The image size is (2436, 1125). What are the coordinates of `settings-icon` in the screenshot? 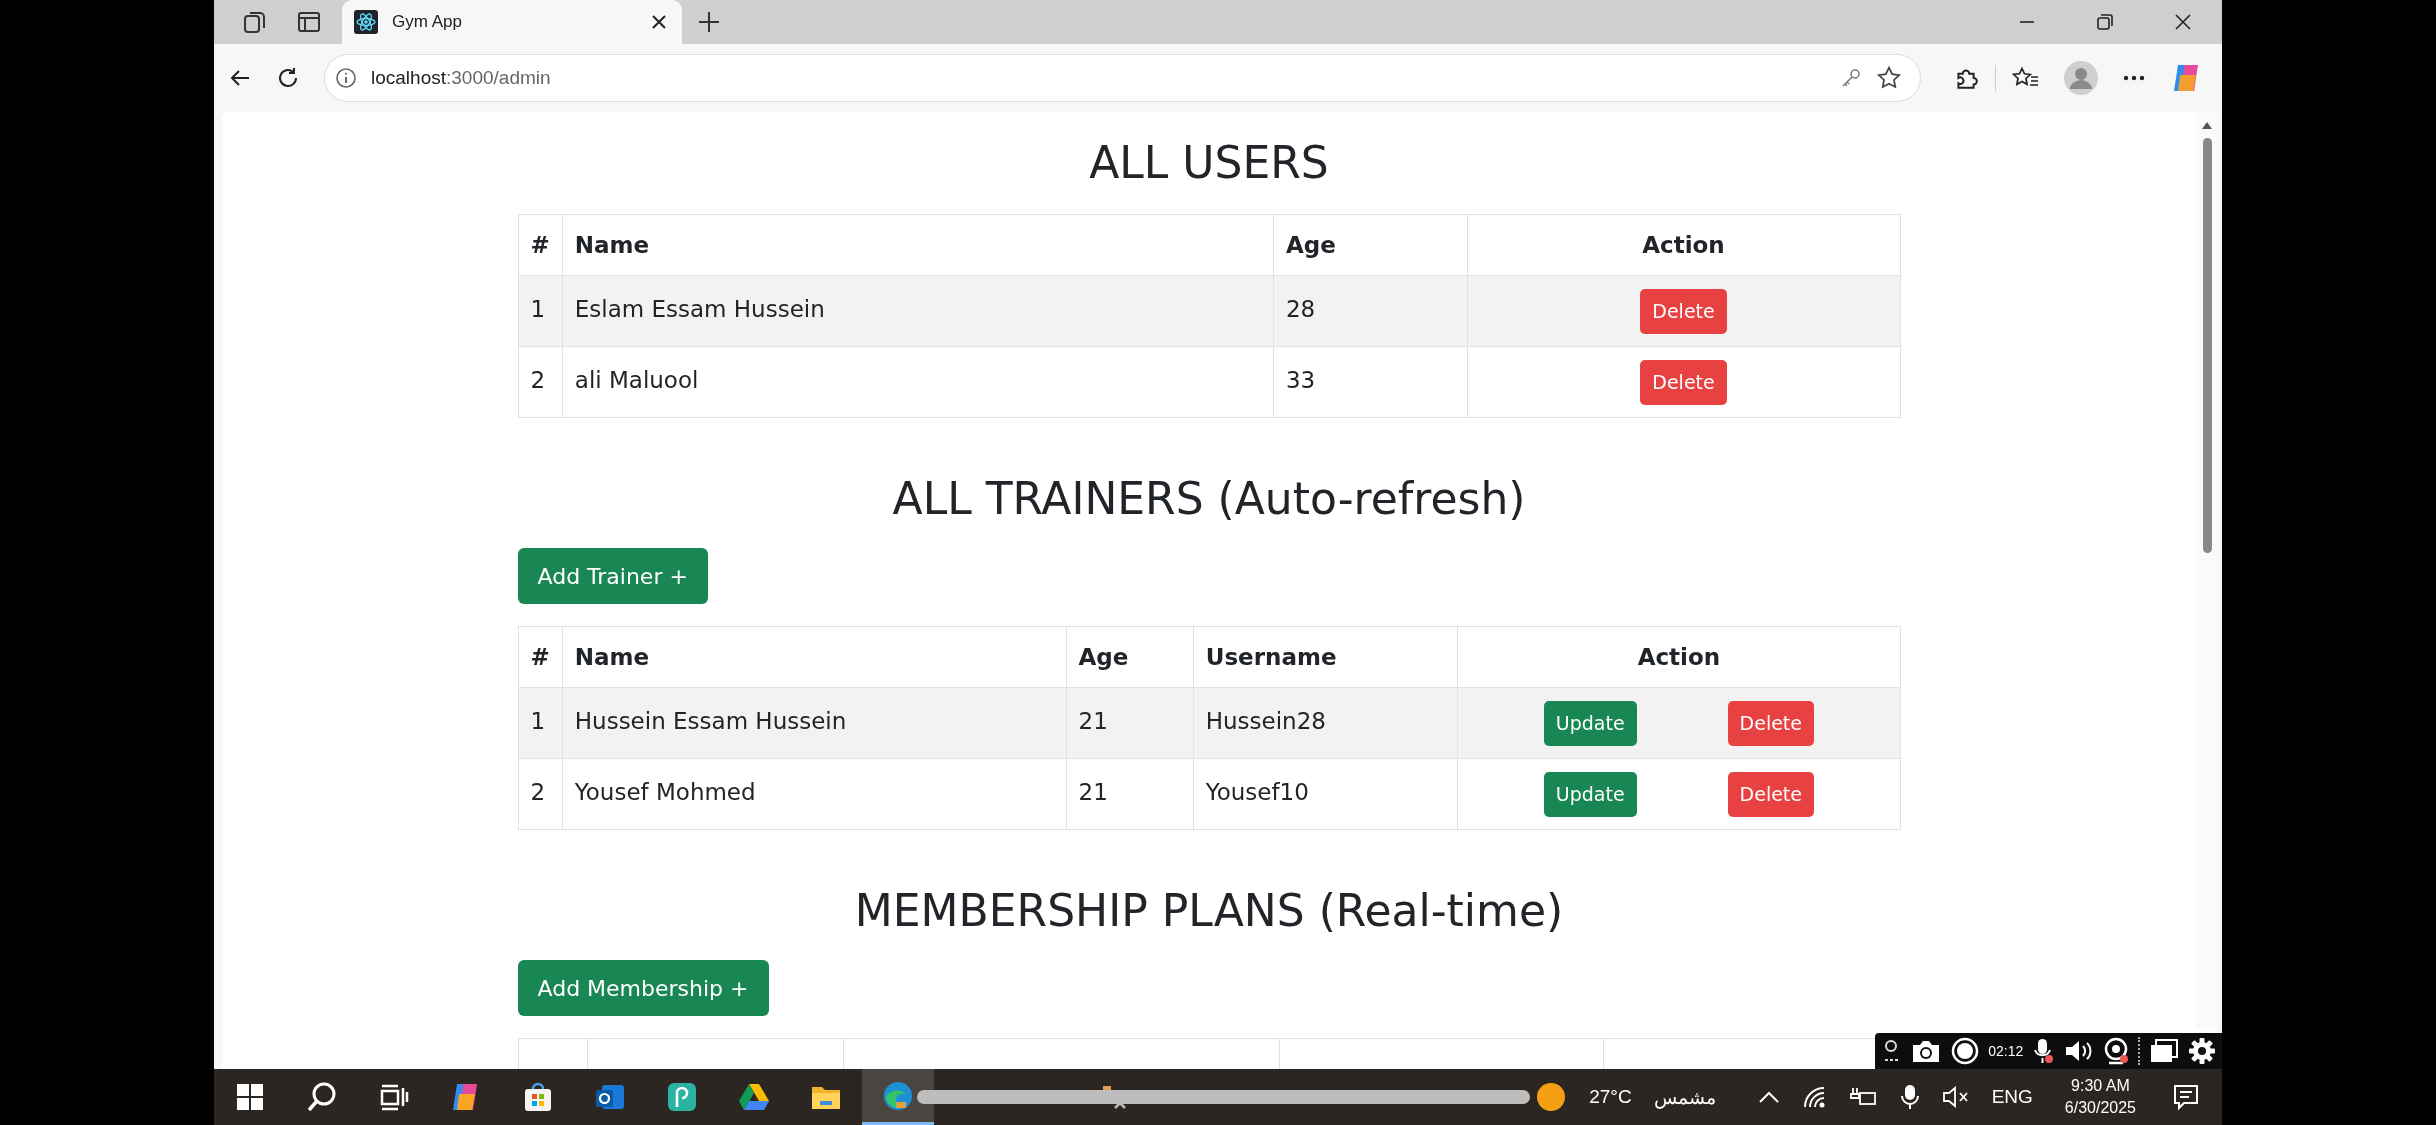 It's located at (2201, 1051).